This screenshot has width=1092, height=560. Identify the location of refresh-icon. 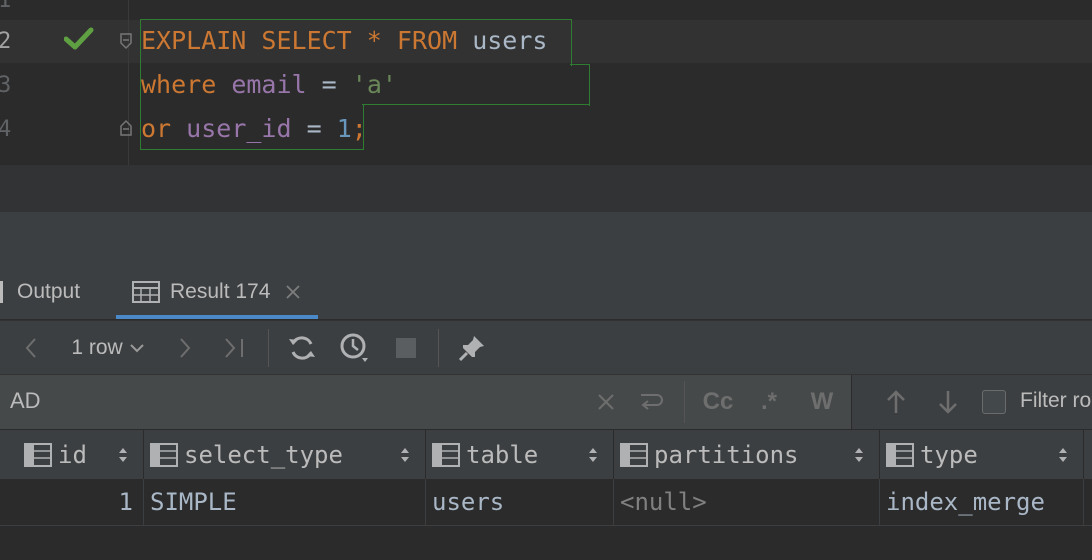
(302, 347).